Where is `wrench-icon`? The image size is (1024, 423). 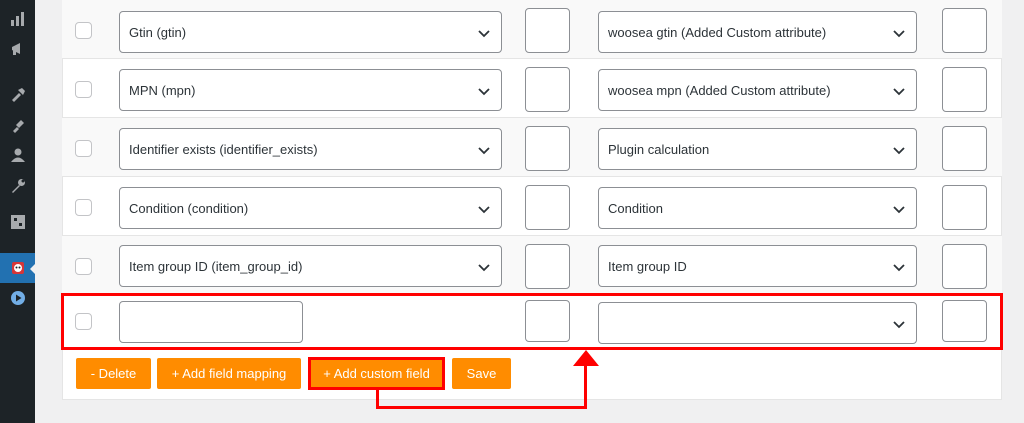
wrench-icon is located at coordinates (17, 186).